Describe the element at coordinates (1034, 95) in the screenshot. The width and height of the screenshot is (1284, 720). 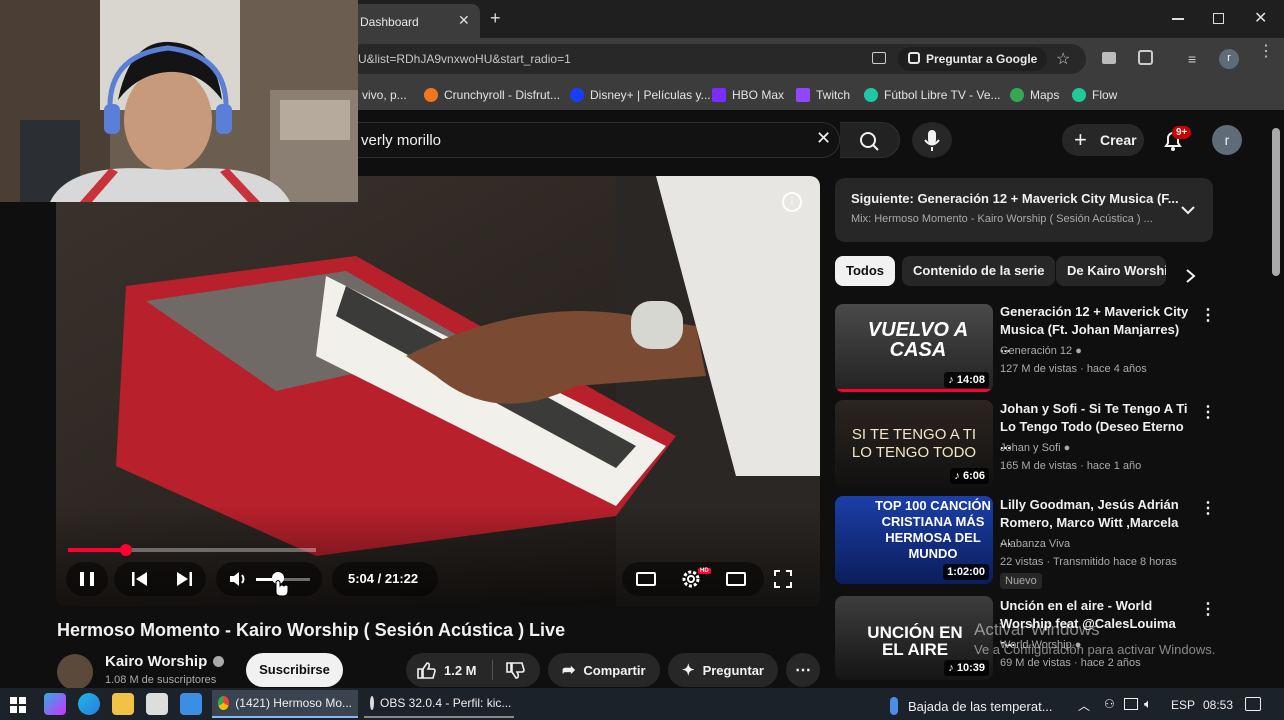
I see `bookmark-7: Maps` at that location.